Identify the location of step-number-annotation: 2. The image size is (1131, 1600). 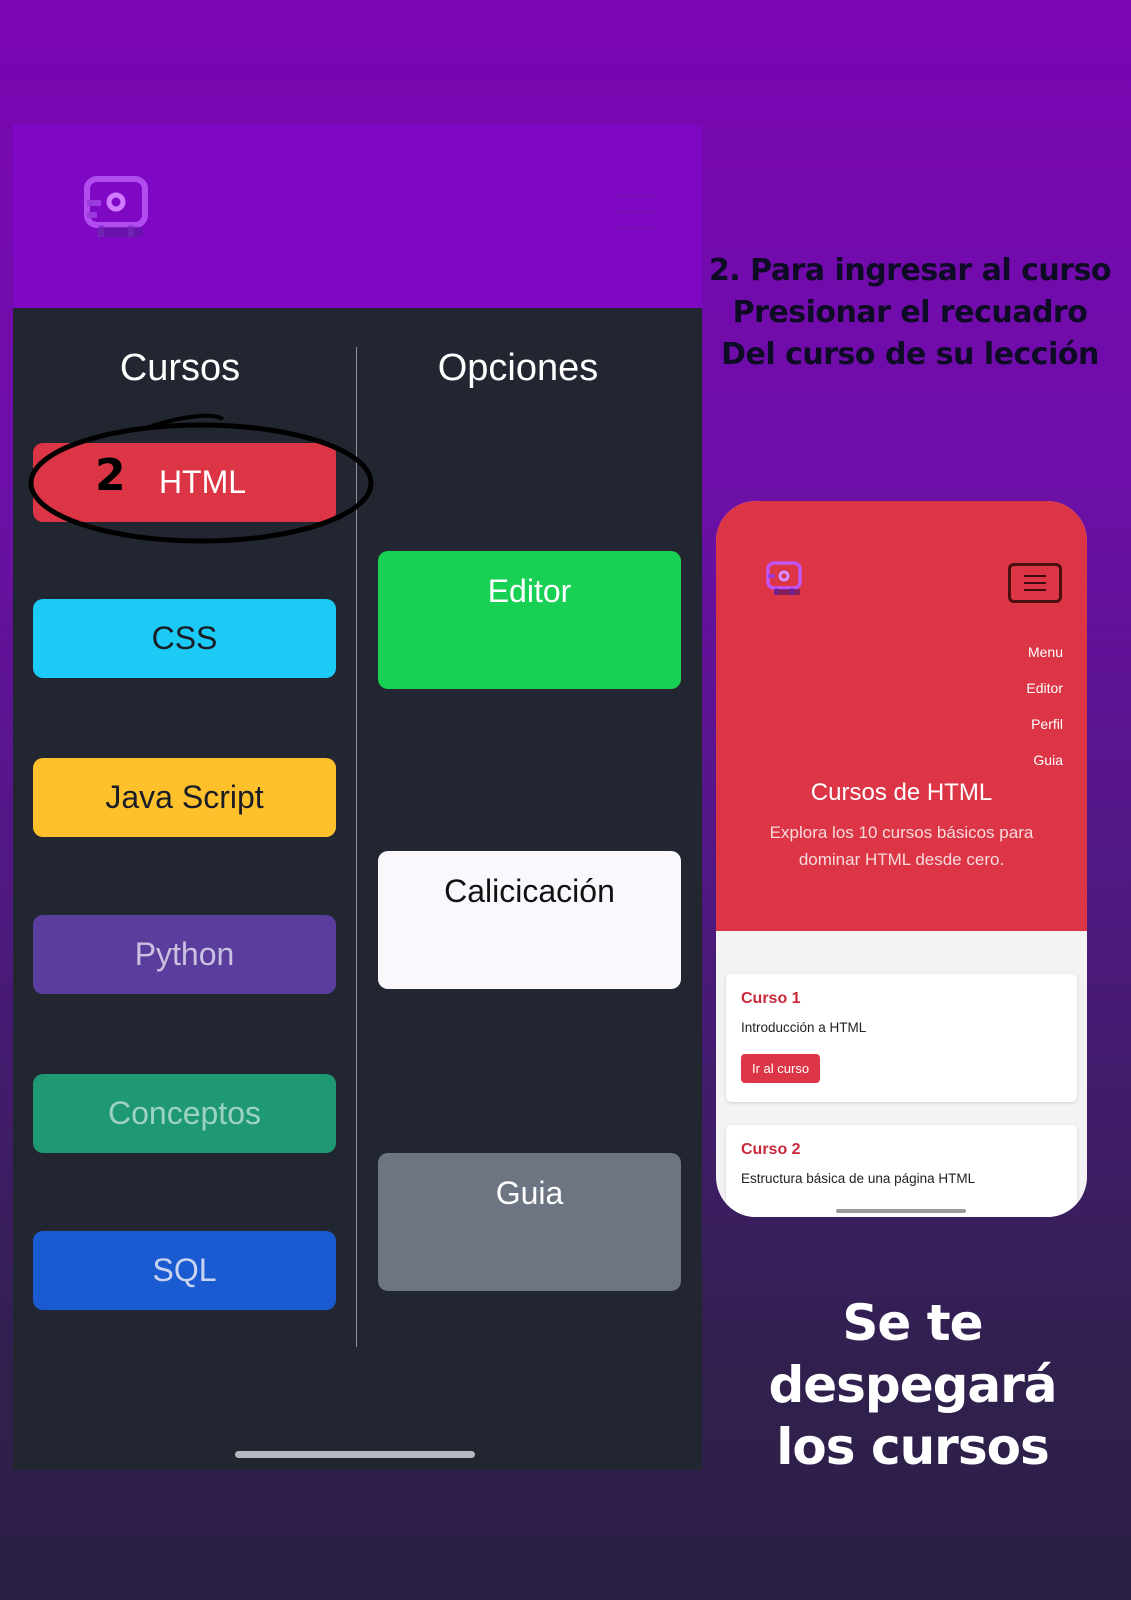
(110, 475).